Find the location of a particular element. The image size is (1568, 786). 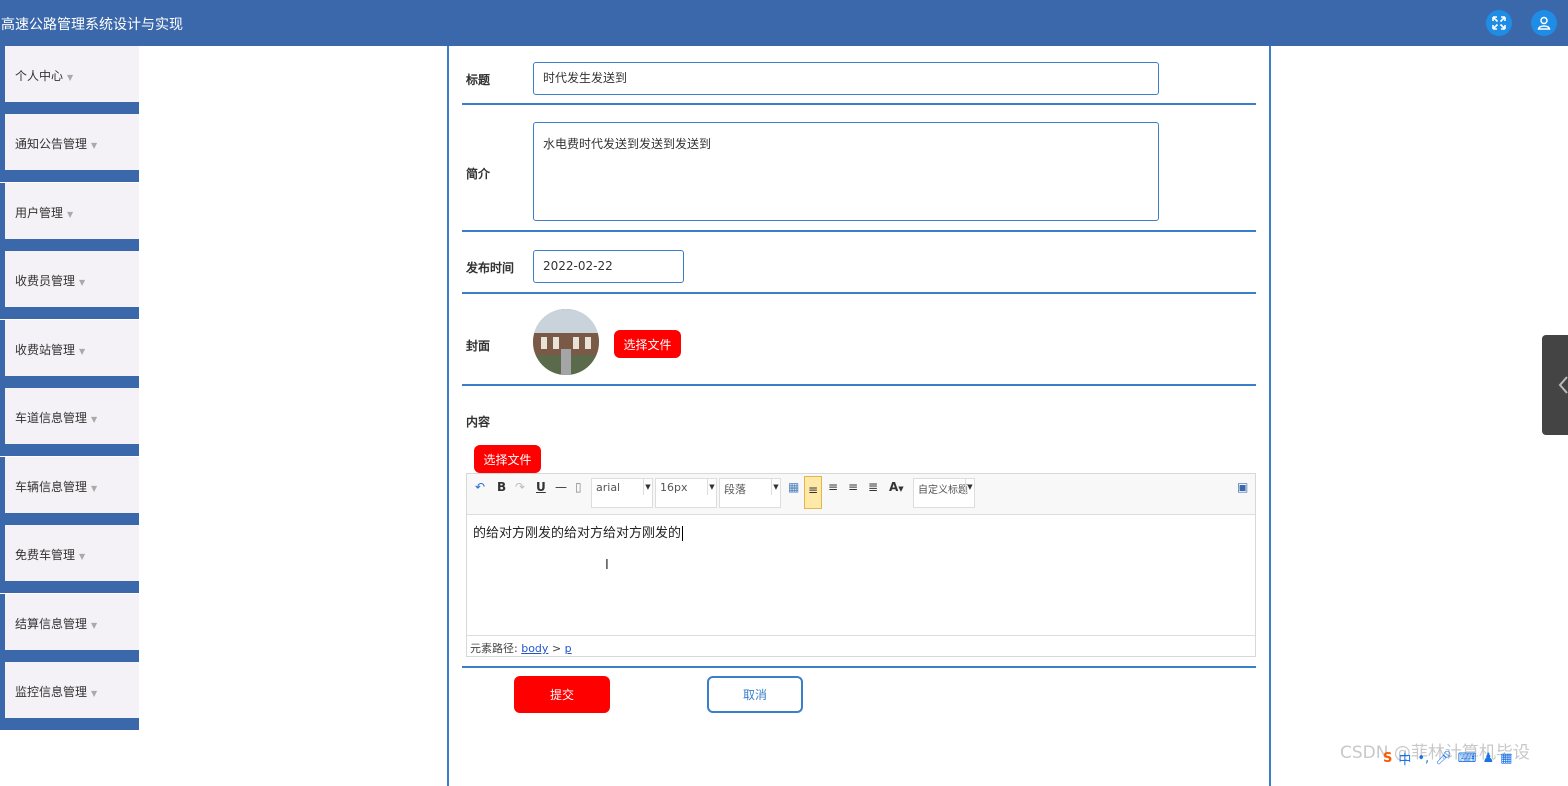

align-right-icon: ≡ is located at coordinates (833, 487).